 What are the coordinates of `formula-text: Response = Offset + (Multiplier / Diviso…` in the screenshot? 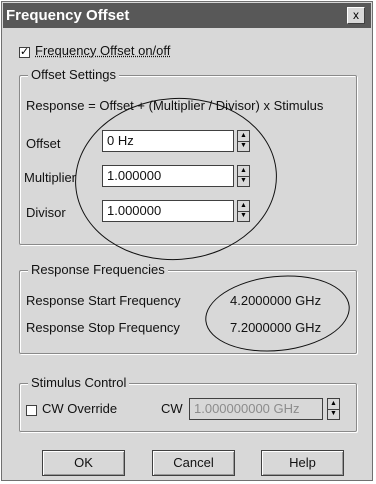 It's located at (175, 105).